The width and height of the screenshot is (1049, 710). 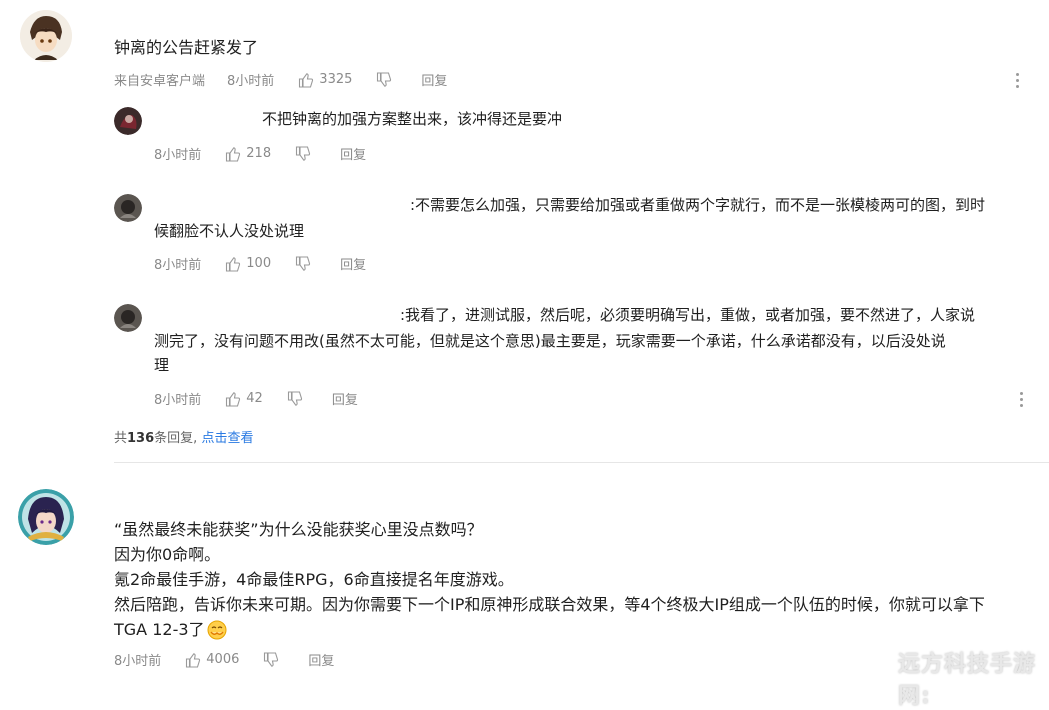 I want to click on reply-meta: 8小时前 100 回复, so click(x=271, y=263).